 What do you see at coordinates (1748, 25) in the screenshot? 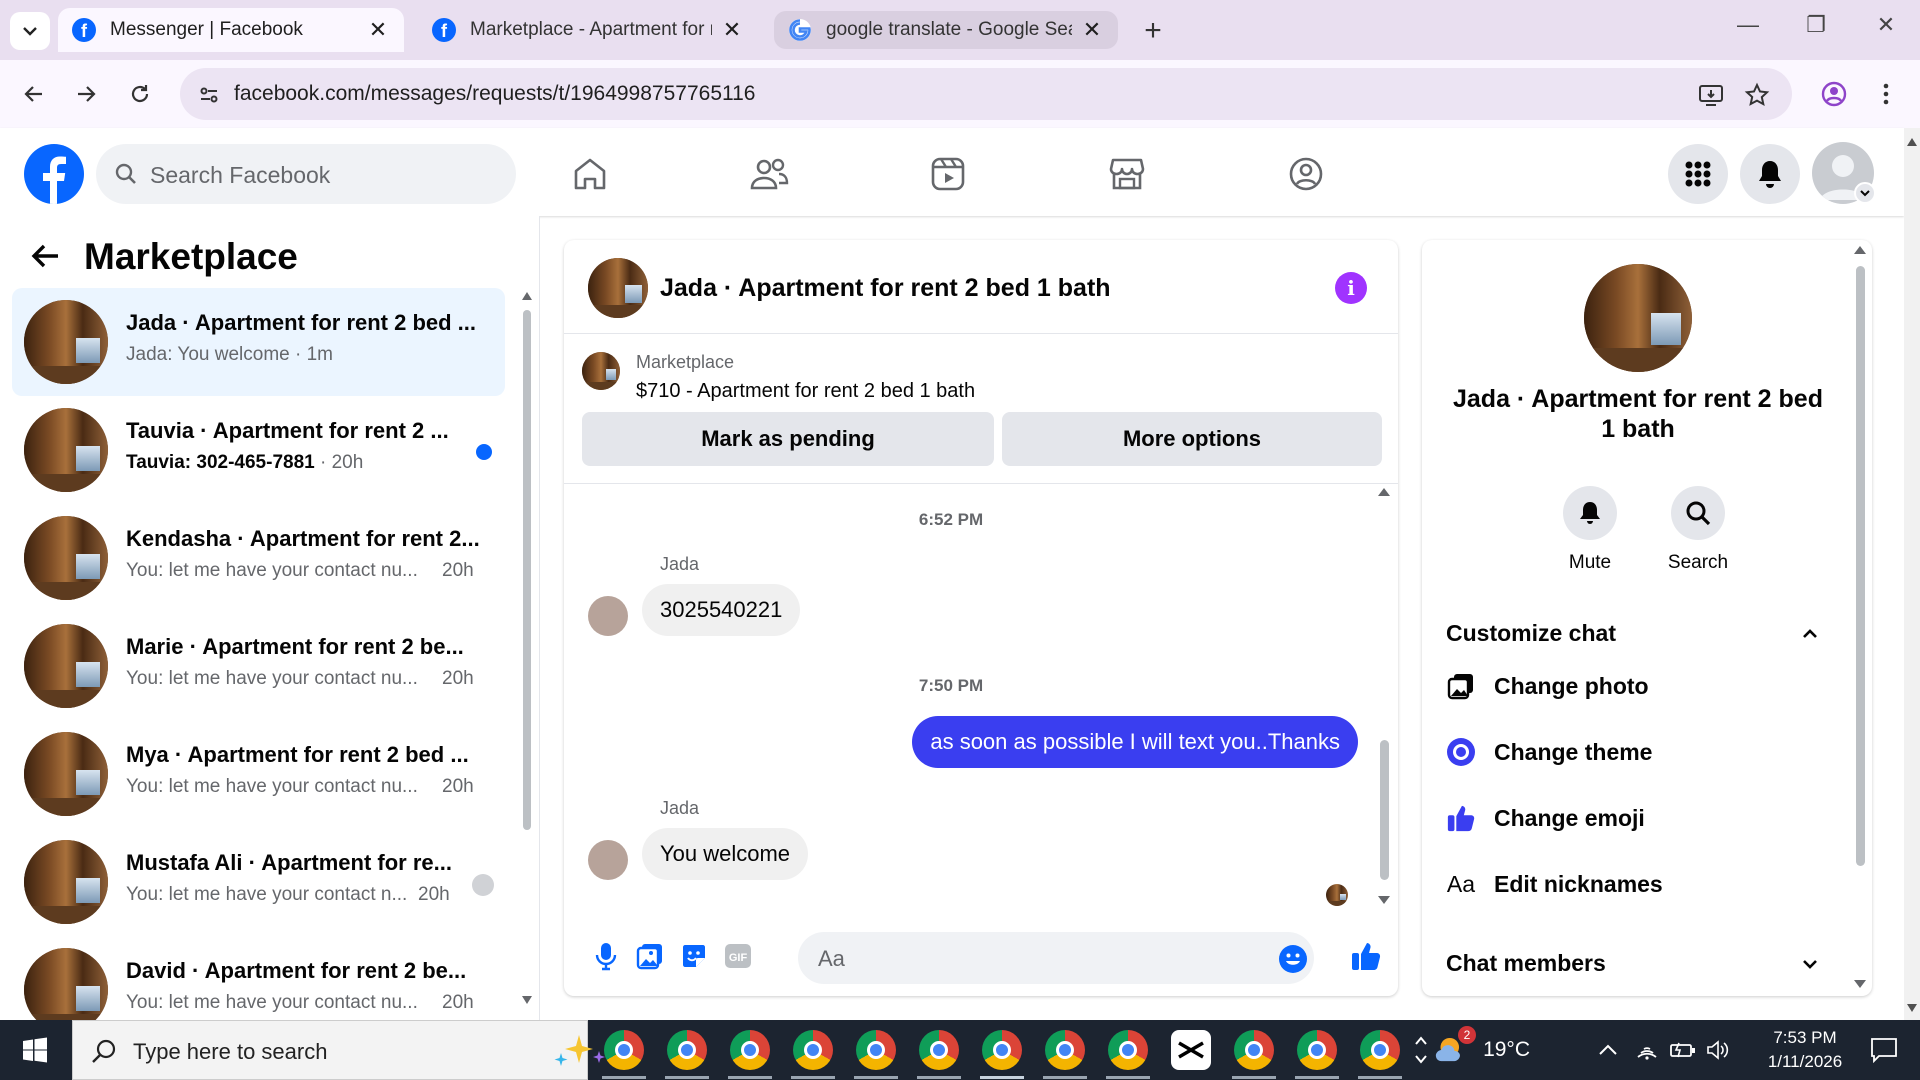
I see `minimize-button: —` at bounding box center [1748, 25].